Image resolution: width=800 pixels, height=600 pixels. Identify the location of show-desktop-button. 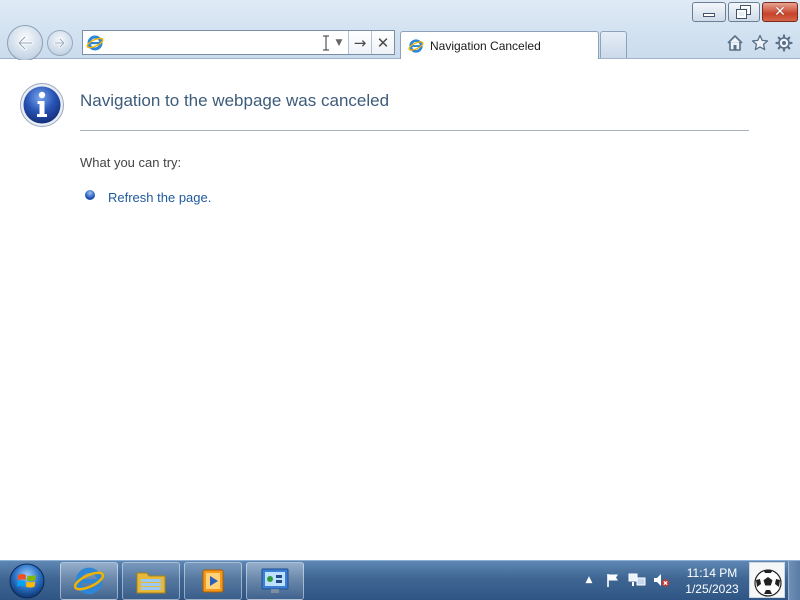
(794, 580).